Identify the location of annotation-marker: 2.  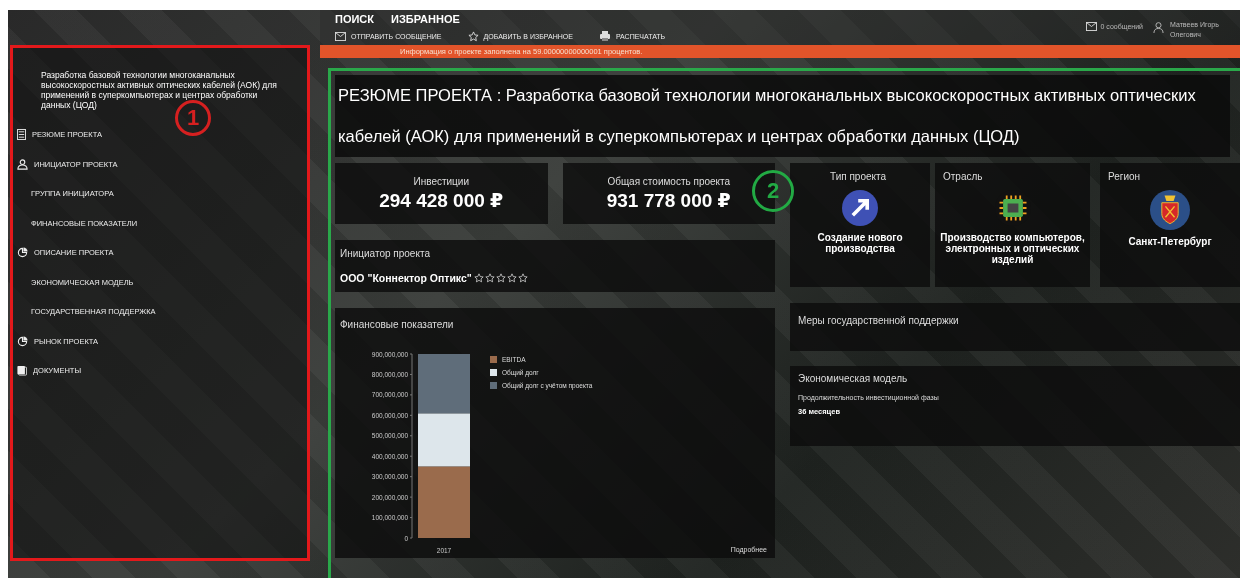
(773, 191).